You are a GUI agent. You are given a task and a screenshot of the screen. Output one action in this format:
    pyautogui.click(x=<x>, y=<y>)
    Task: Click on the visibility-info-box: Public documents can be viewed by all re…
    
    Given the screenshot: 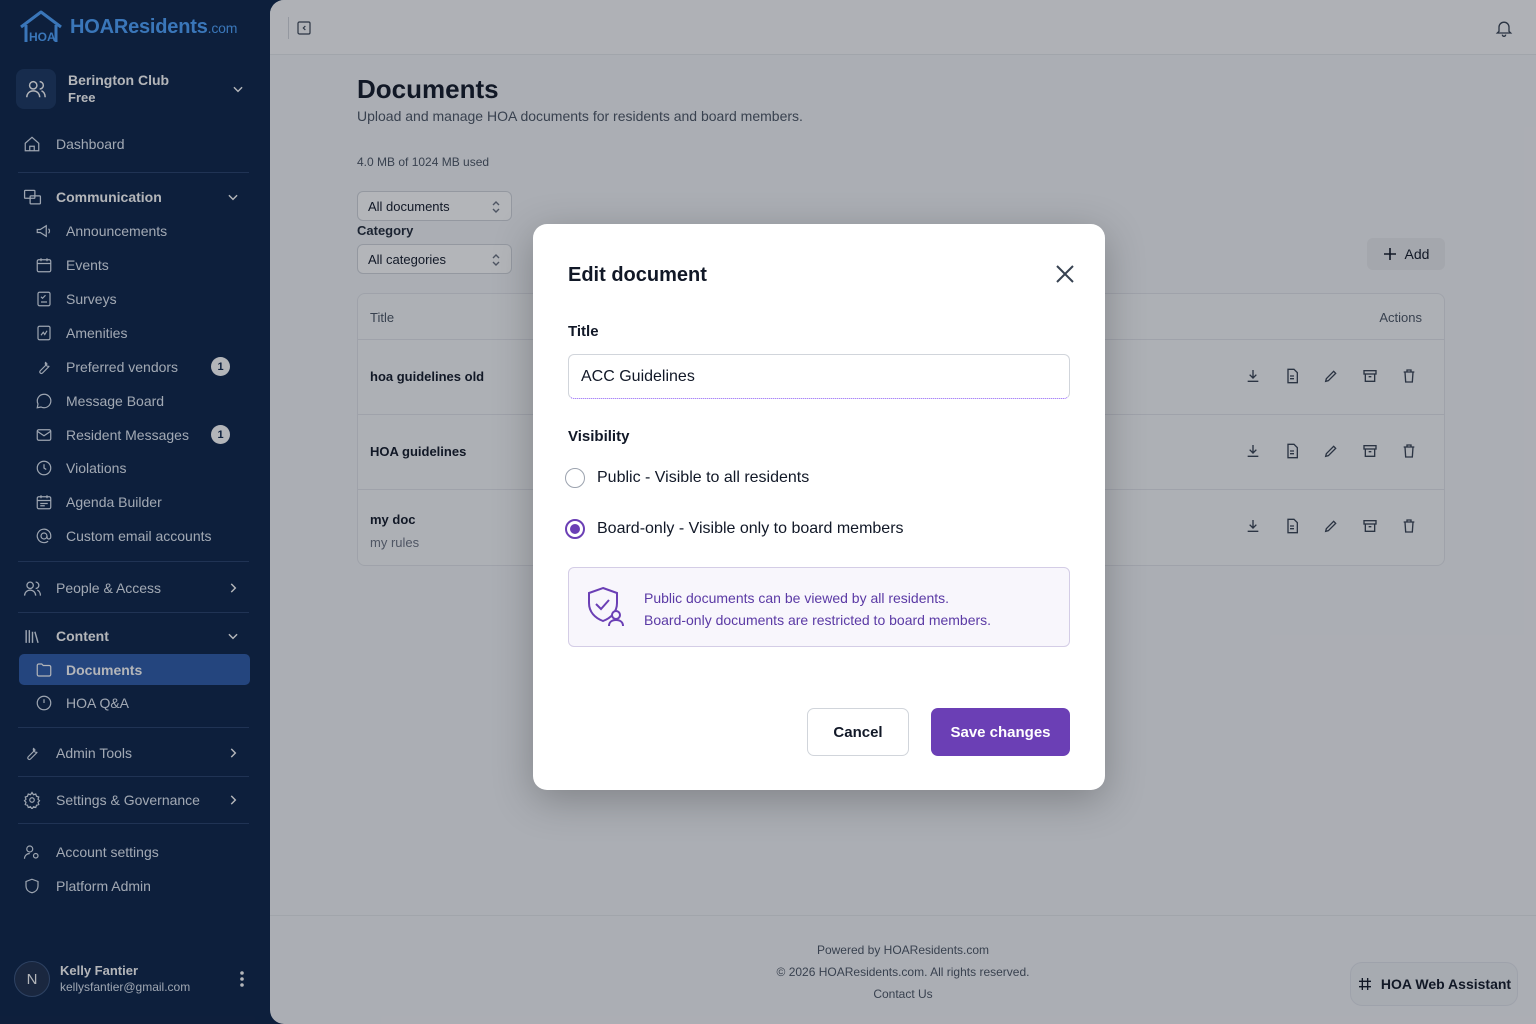 What is the action you would take?
    pyautogui.click(x=819, y=607)
    